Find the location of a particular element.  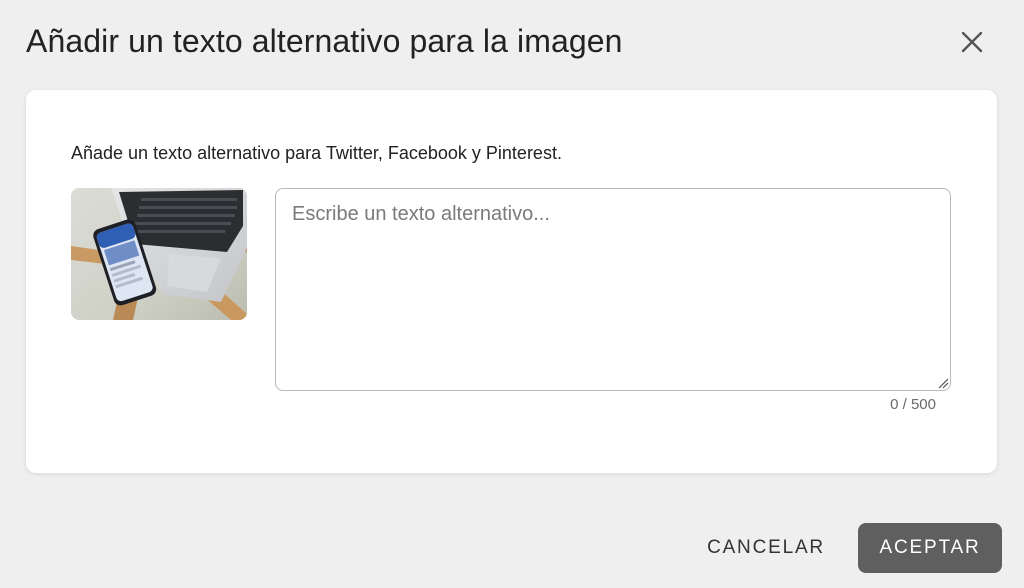

character-counter: 0 / 500 is located at coordinates (913, 404).